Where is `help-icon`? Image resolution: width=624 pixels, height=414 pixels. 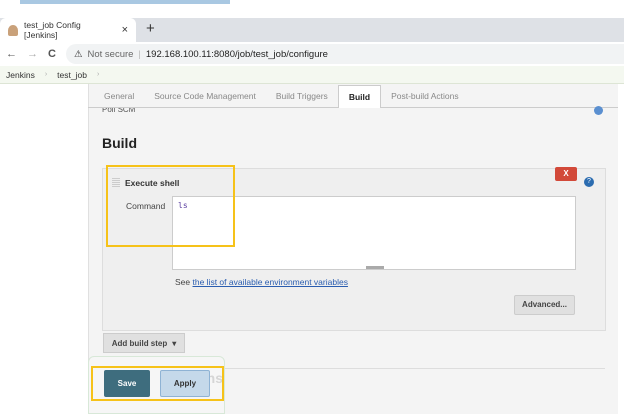 help-icon is located at coordinates (598, 110).